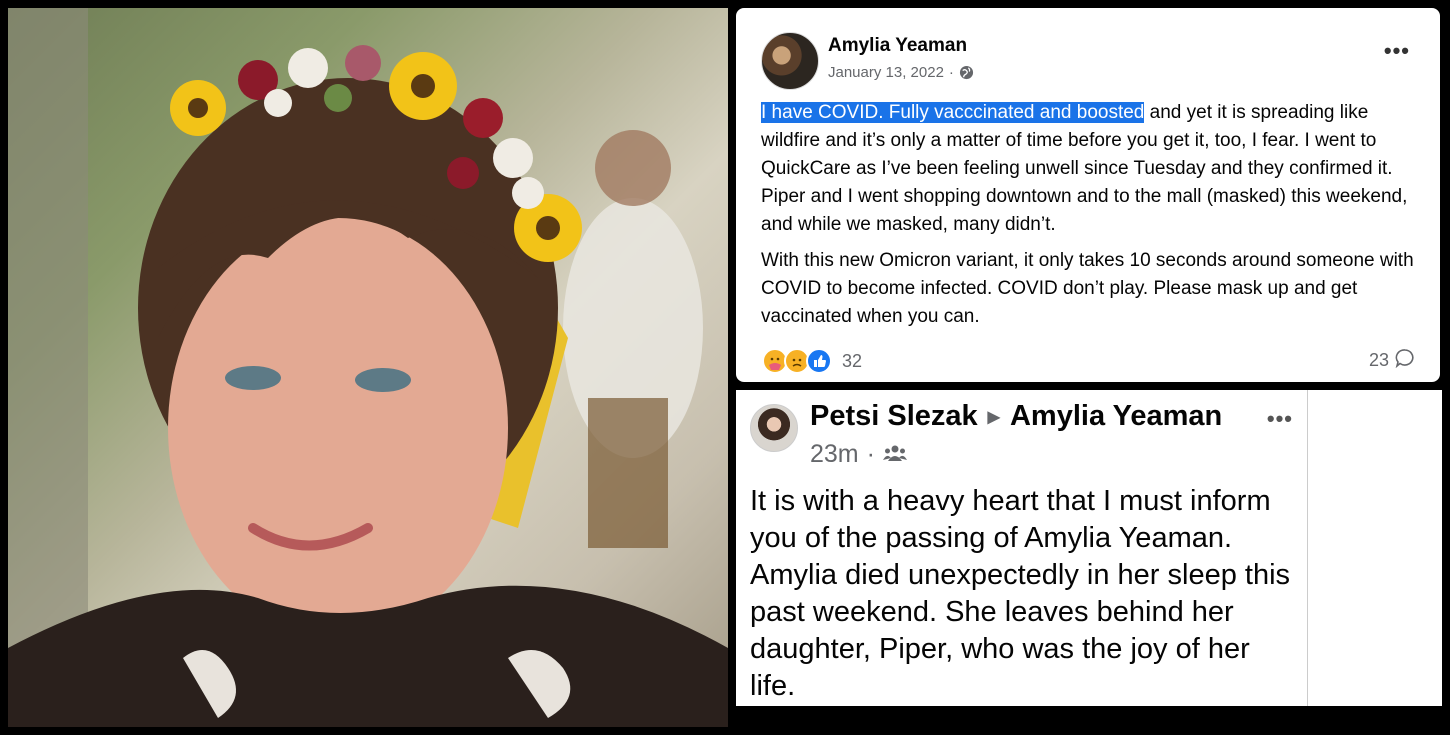 This screenshot has width=1450, height=735. I want to click on post-header: Petsi Slezak ▶ Amylia Yeaman, so click(1016, 416).